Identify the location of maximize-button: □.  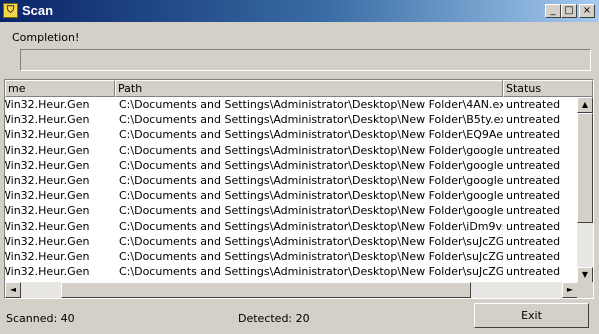
(569, 11).